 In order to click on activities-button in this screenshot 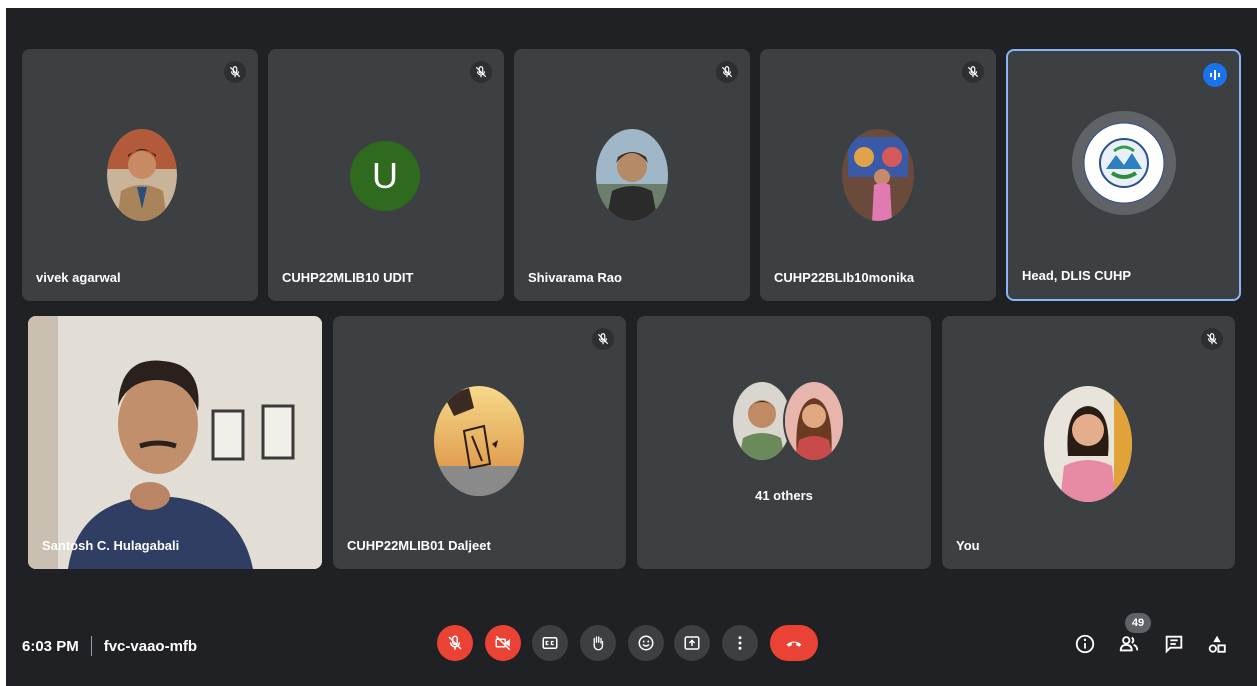, I will do `click(1217, 644)`.